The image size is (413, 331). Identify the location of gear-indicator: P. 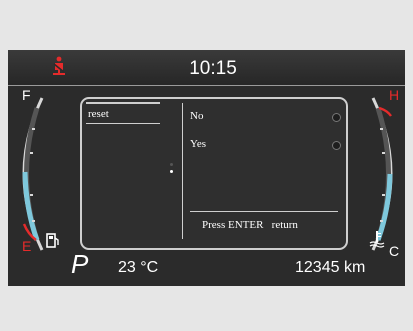
(80, 264).